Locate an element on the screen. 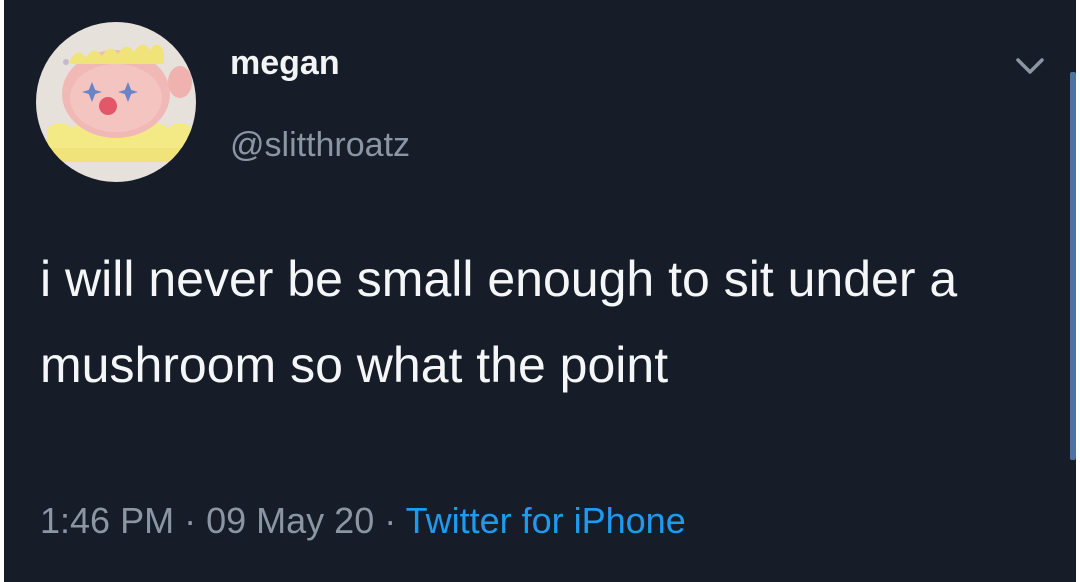 The width and height of the screenshot is (1080, 582). tweet-meta: 1:46 PM · 09 May 20 · Twitter for iPhone is located at coordinates (363, 520).